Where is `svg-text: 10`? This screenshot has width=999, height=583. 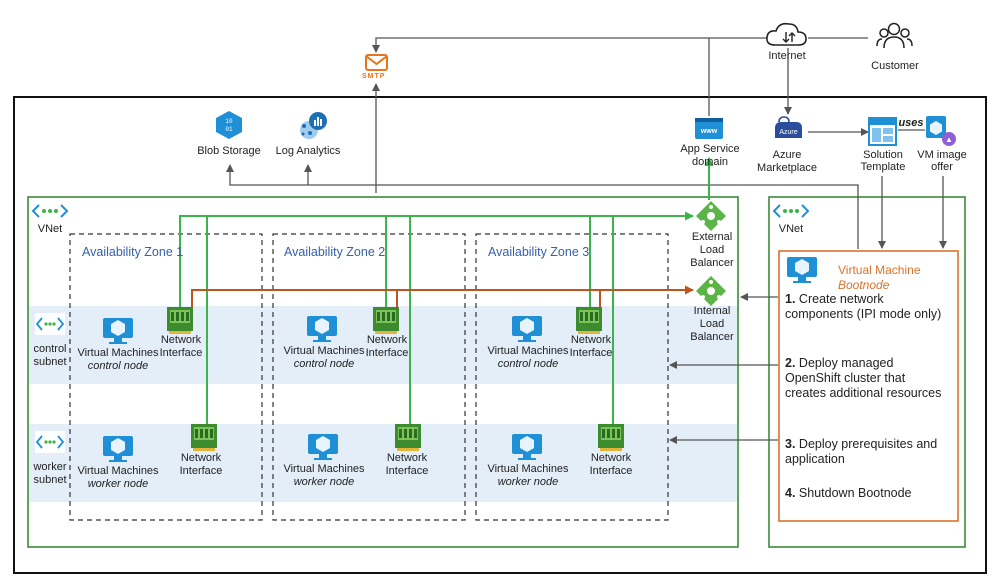 svg-text: 10 is located at coordinates (229, 121).